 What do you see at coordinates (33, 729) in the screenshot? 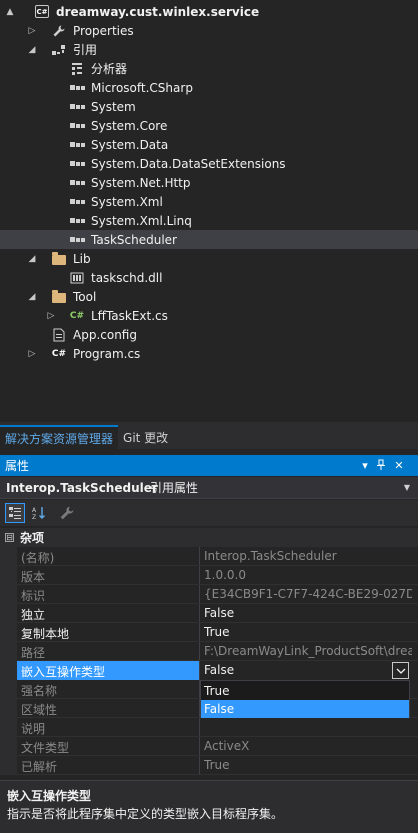
I see `property-name: 说明` at bounding box center [33, 729].